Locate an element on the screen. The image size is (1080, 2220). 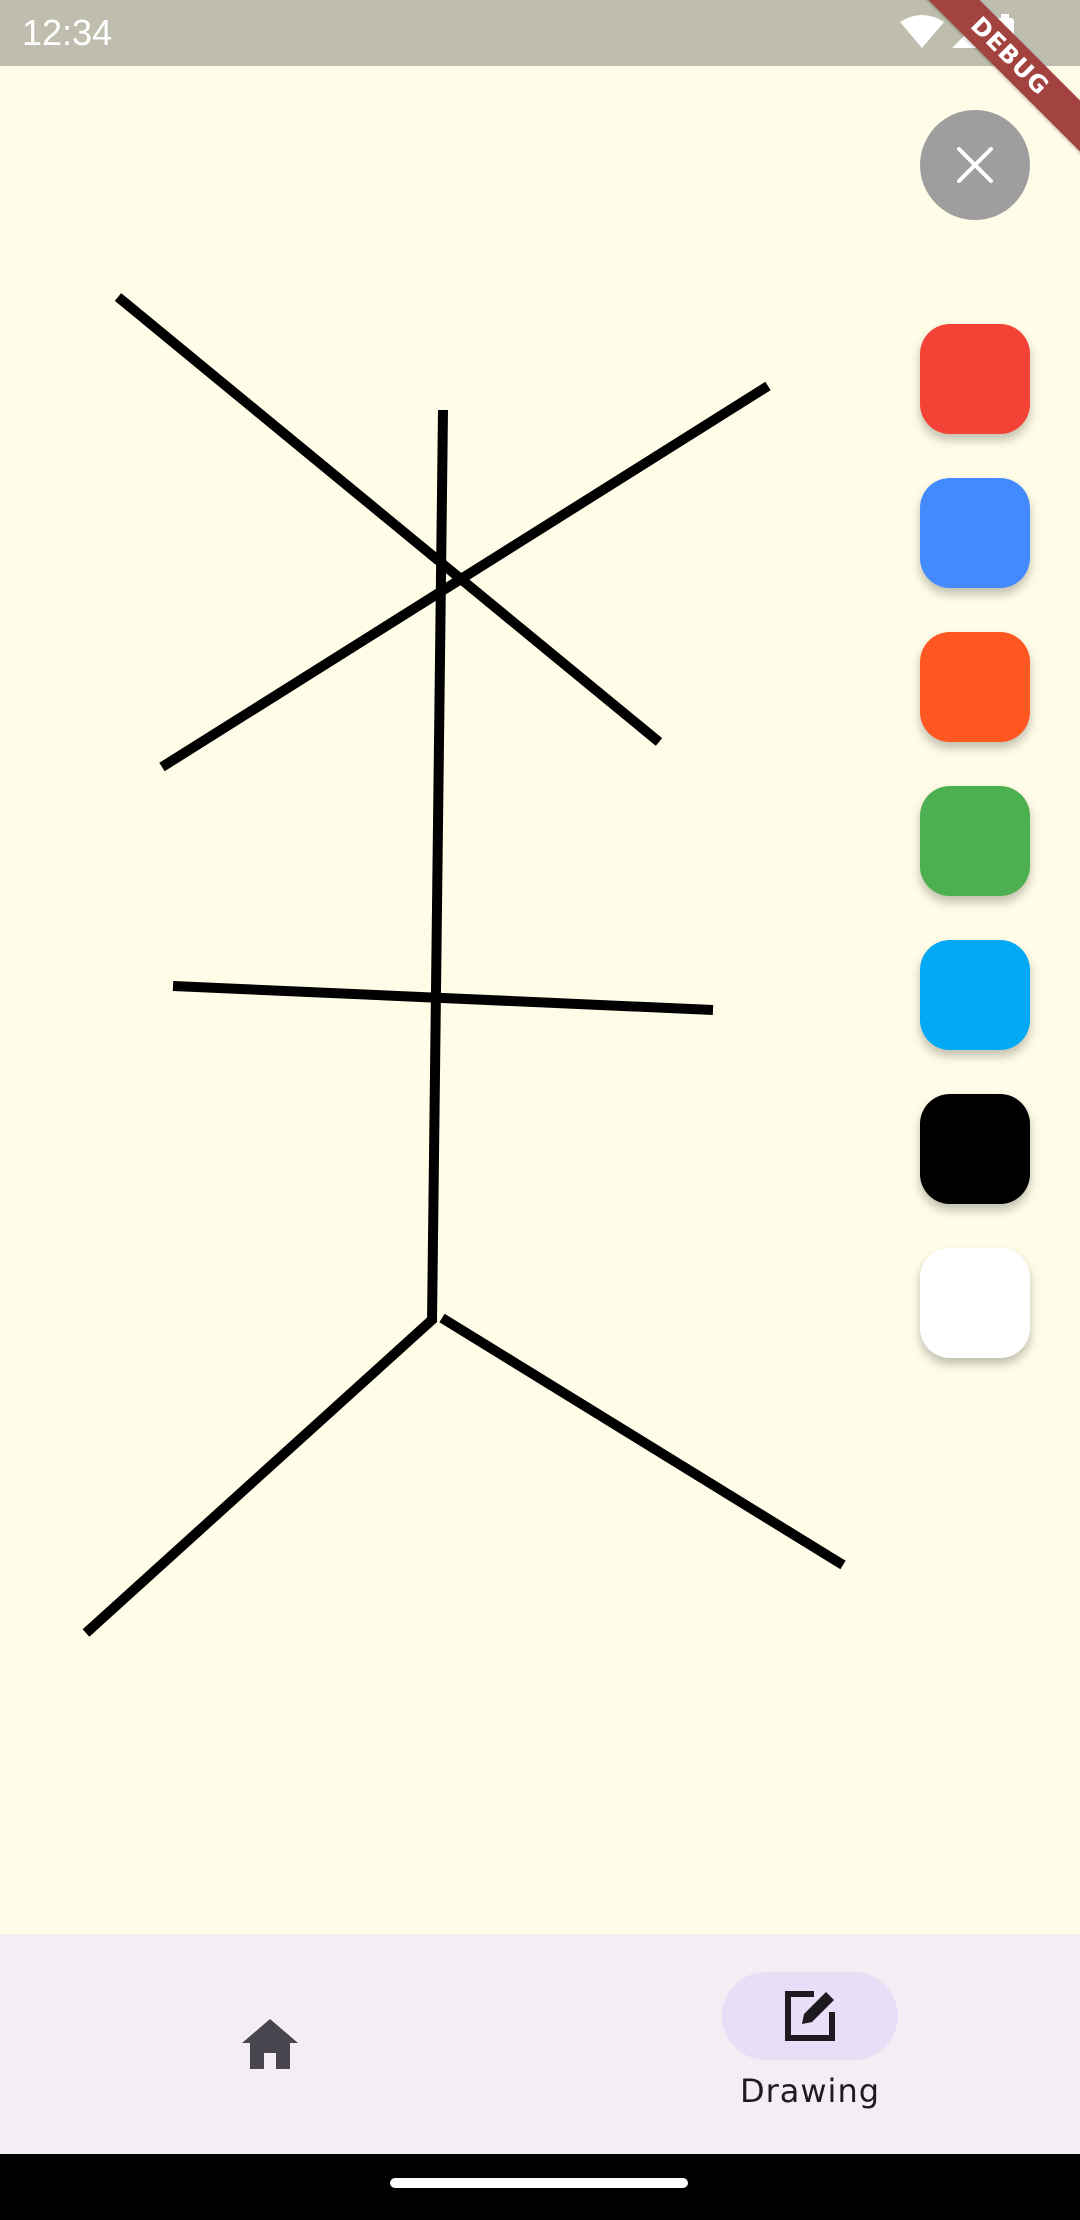
nav-item-home is located at coordinates (270, 2044).